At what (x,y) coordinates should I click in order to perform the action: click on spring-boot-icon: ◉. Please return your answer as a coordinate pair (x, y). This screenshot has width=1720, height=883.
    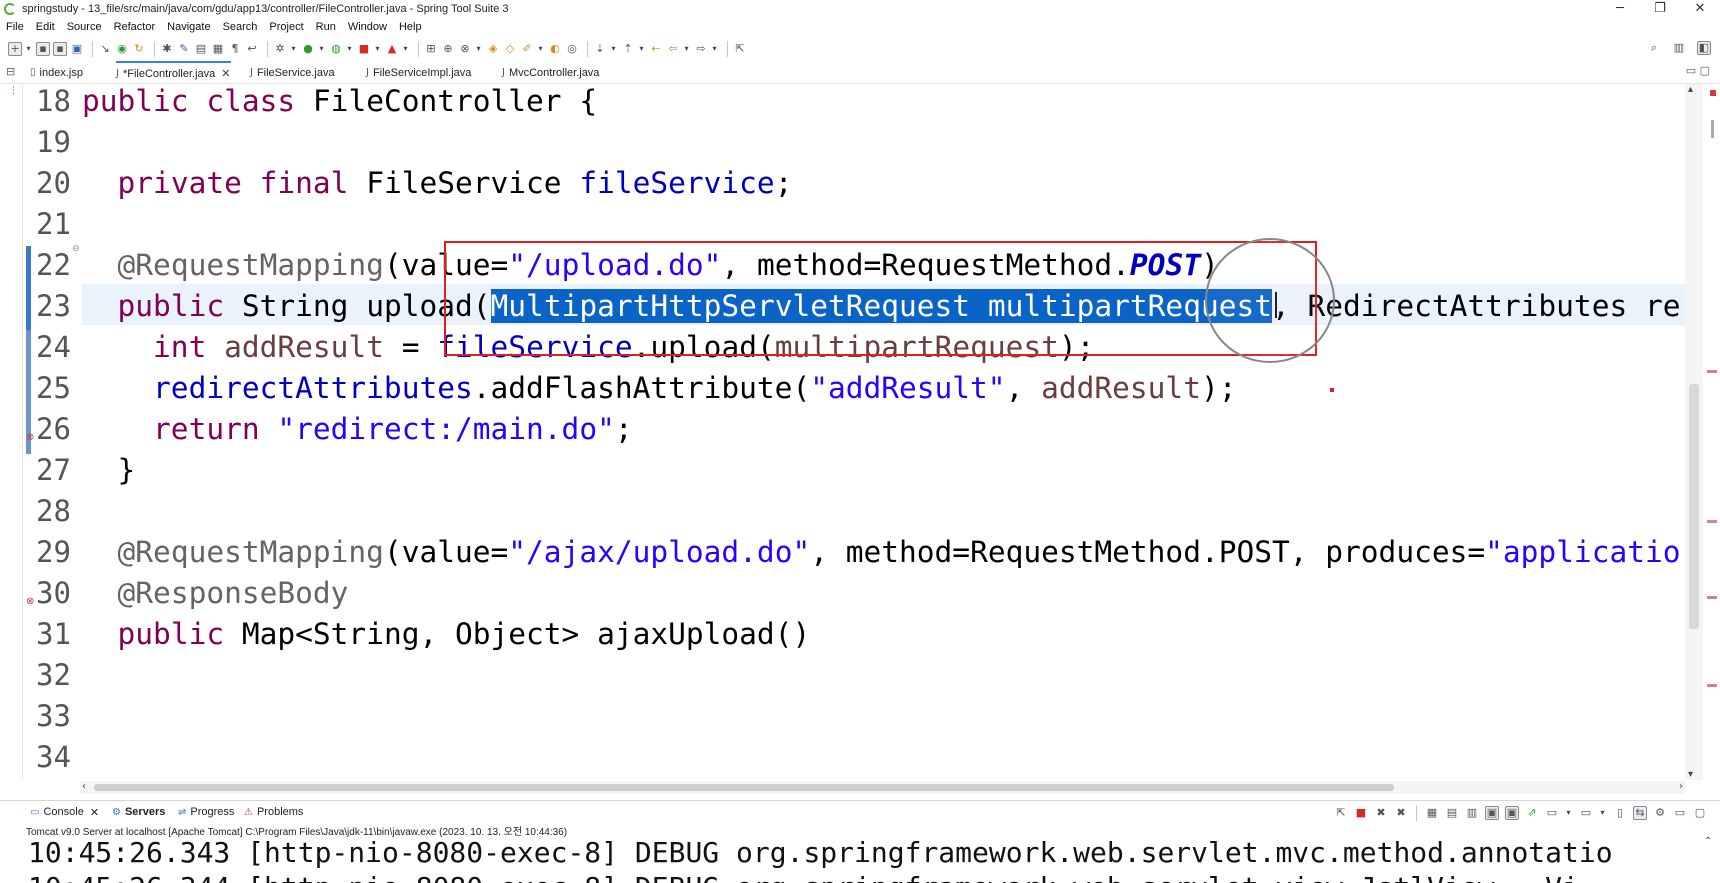
    Looking at the image, I should click on (122, 49).